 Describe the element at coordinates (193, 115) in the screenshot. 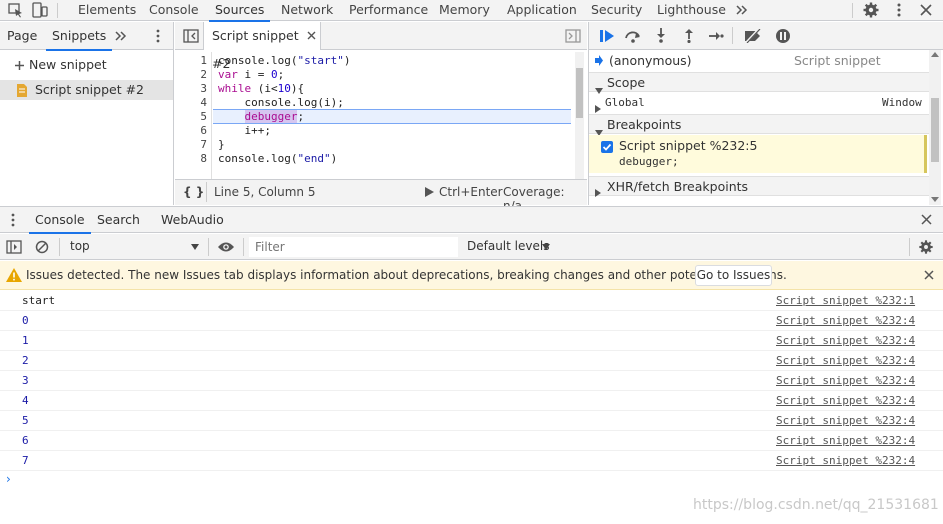

I see `line-gutter: 1 2 3 4 5 6 7 8` at that location.